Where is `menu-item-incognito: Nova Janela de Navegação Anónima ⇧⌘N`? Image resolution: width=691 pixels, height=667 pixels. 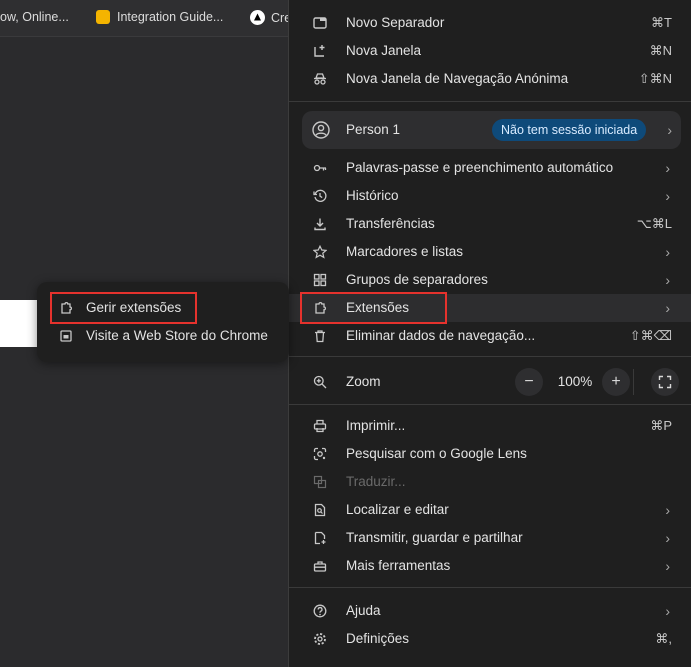 menu-item-incognito: Nova Janela de Navegação Anónima ⇧⌘N is located at coordinates (490, 79).